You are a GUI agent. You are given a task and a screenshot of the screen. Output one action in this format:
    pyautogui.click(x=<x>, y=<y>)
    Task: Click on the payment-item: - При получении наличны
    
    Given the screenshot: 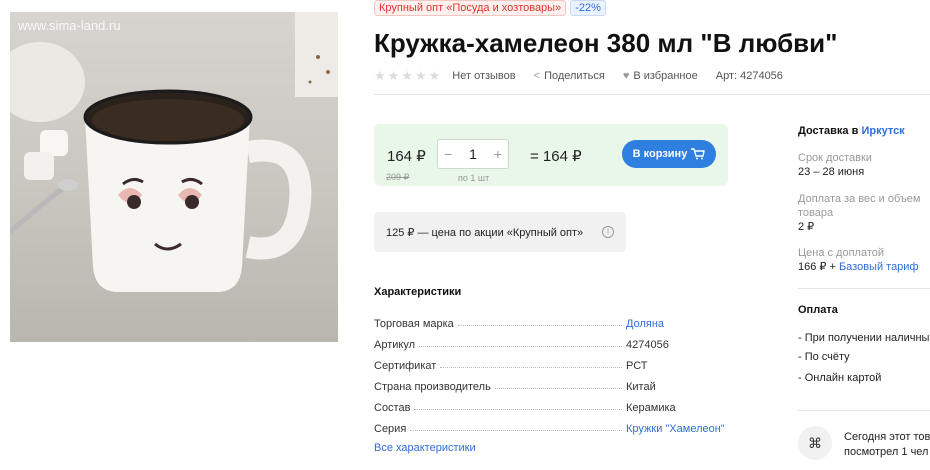 What is the action you would take?
    pyautogui.click(x=864, y=338)
    